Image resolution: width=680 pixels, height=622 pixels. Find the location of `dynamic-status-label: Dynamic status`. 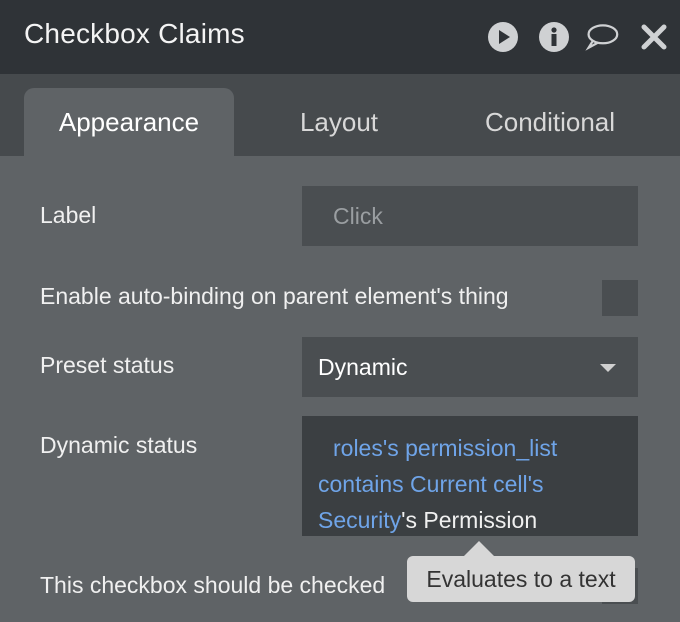

dynamic-status-label: Dynamic status is located at coordinates (119, 445).